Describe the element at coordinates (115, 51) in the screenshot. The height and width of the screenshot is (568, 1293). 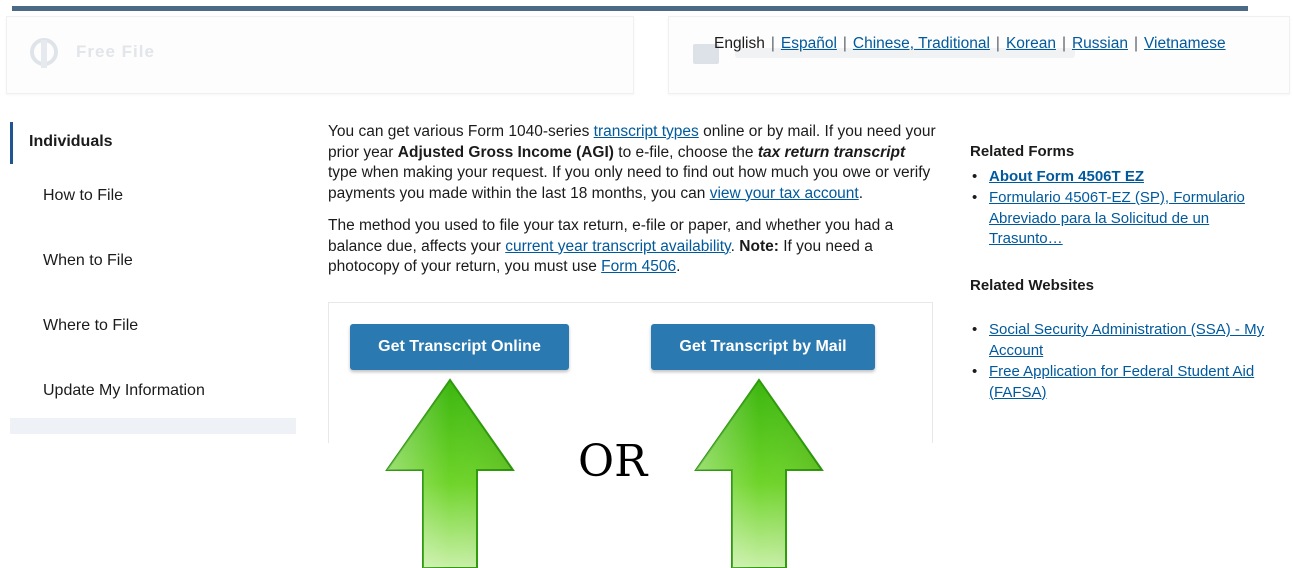
I see `faded-logo-text: Free File` at that location.